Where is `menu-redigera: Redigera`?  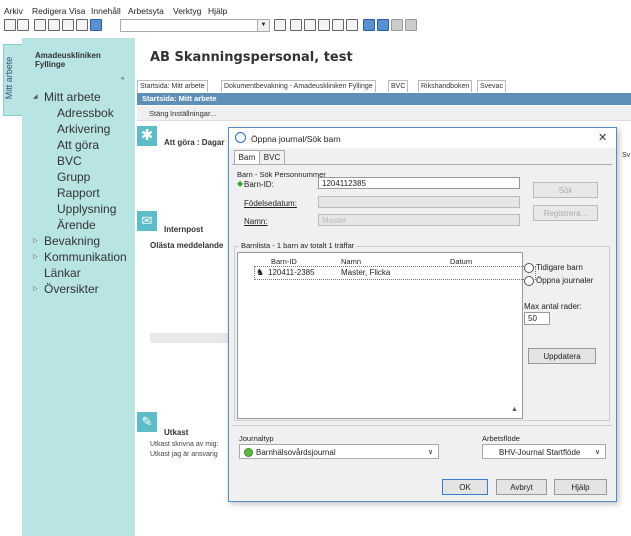 menu-redigera: Redigera is located at coordinates (49, 11).